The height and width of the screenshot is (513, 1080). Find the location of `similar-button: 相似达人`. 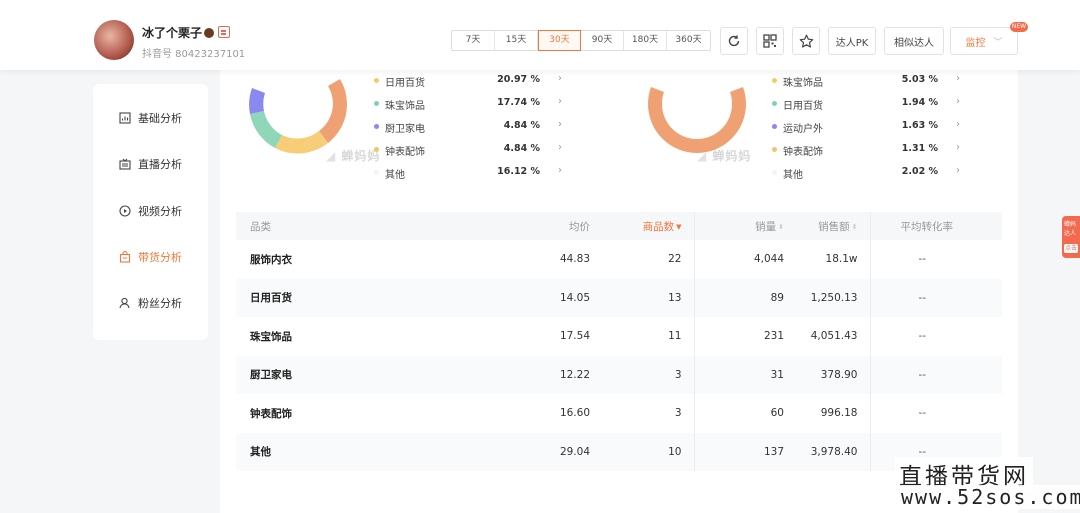

similar-button: 相似达人 is located at coordinates (914, 41).